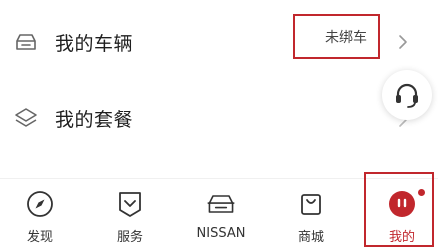  Describe the element at coordinates (311, 218) in the screenshot. I see `tab-mall: 商城` at that location.